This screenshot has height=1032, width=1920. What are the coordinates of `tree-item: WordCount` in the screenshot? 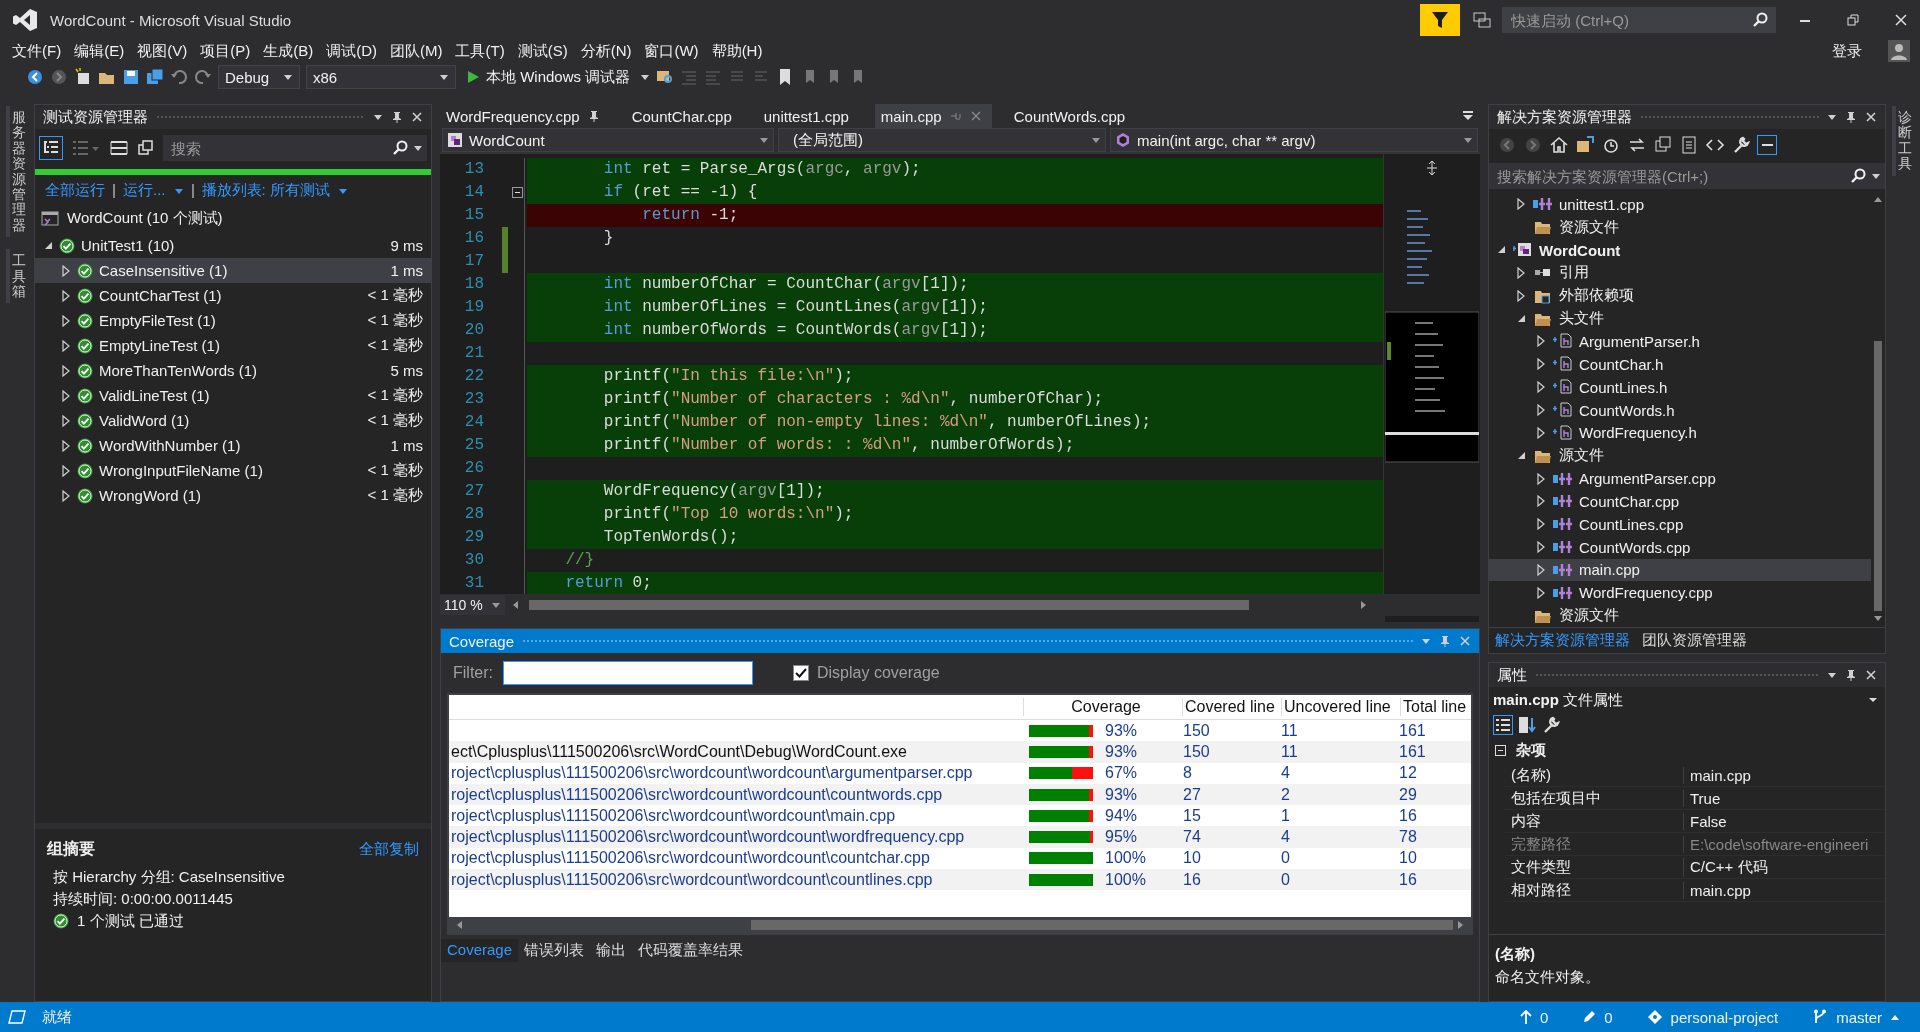 It's located at (1680, 250).